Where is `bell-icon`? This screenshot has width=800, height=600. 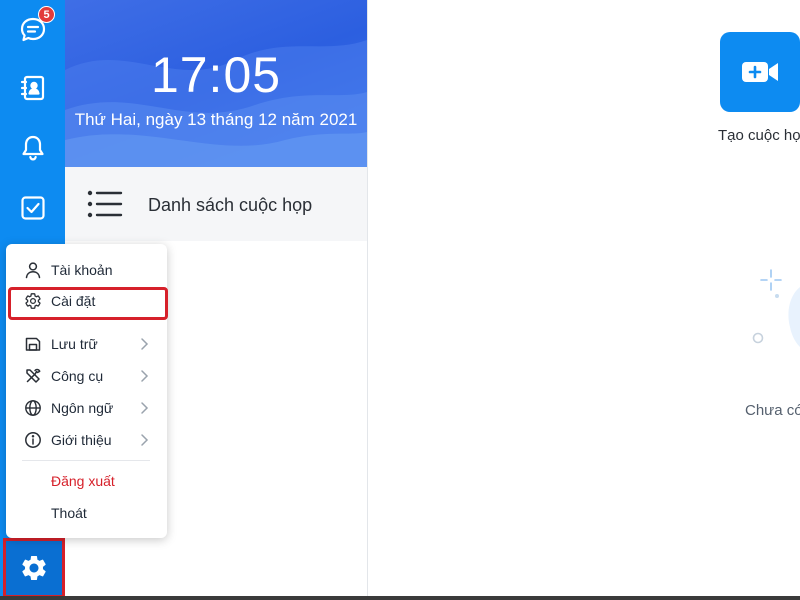
bell-icon is located at coordinates (32, 148).